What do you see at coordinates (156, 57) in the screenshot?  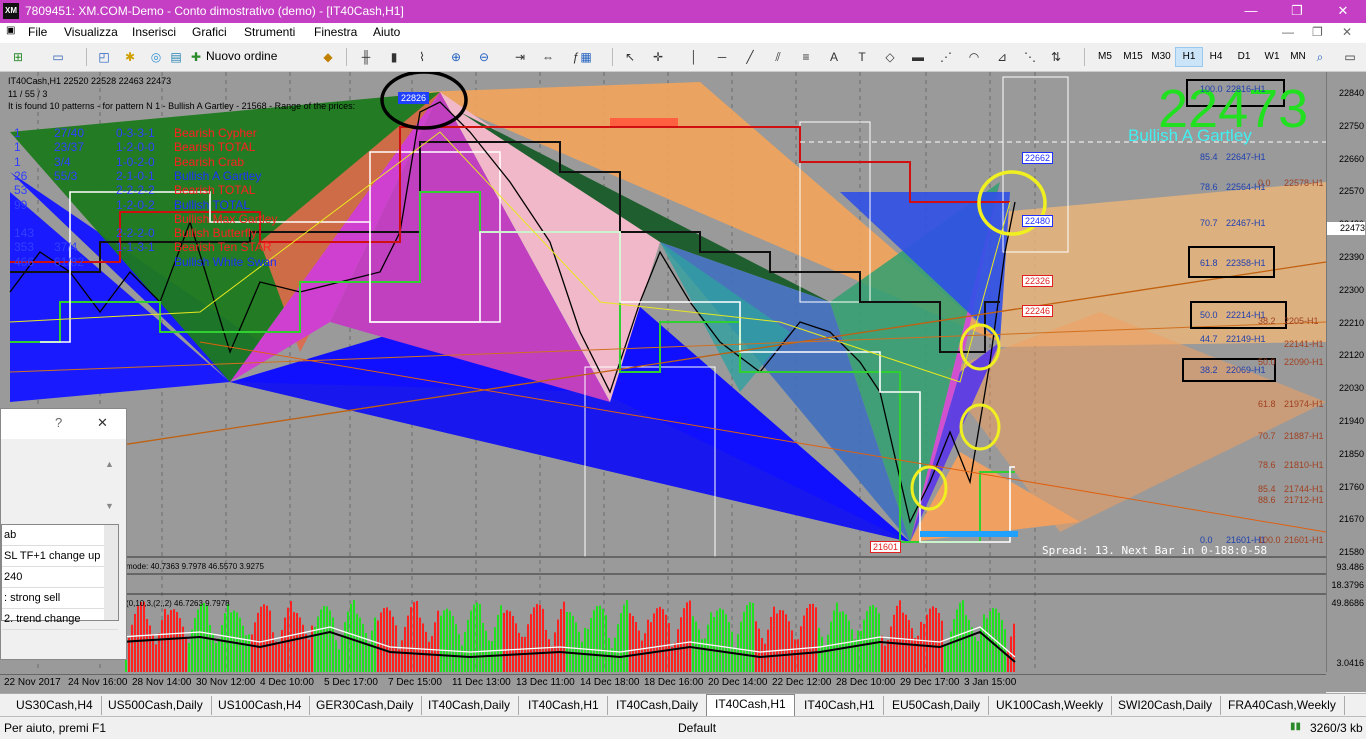 I see `data-window-icon: ◎` at bounding box center [156, 57].